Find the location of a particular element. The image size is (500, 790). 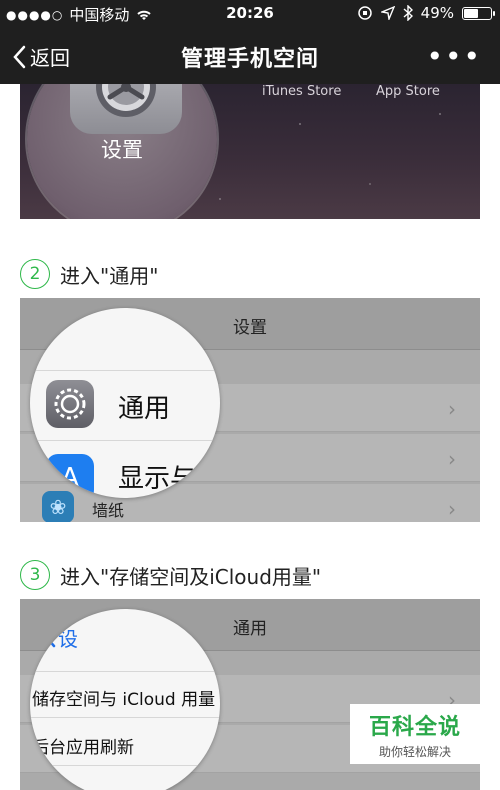

page-title: 管理手机空间 is located at coordinates (249, 59).